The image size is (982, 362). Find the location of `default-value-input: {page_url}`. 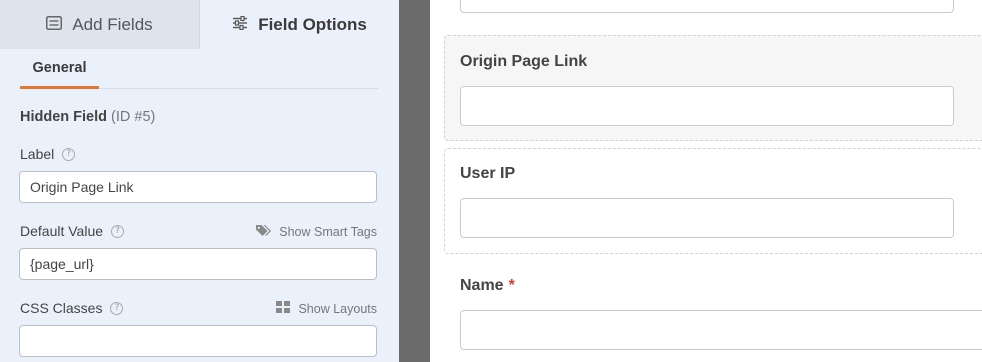

default-value-input: {page_url} is located at coordinates (198, 264).